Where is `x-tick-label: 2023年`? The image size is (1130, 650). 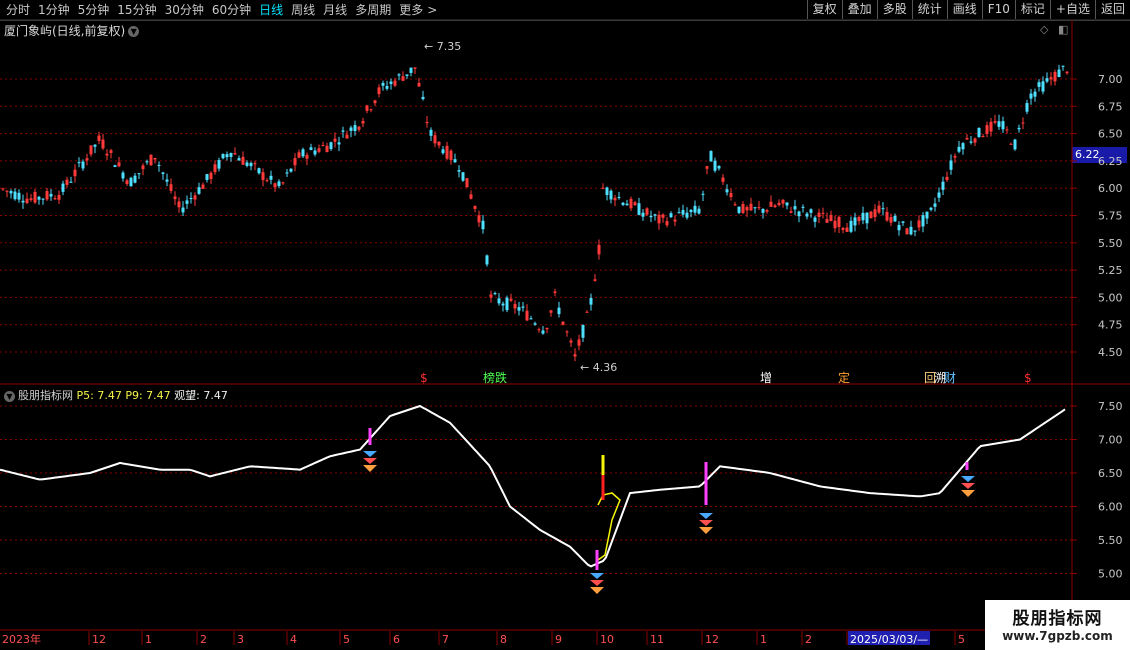
x-tick-label: 2023年 is located at coordinates (21, 639).